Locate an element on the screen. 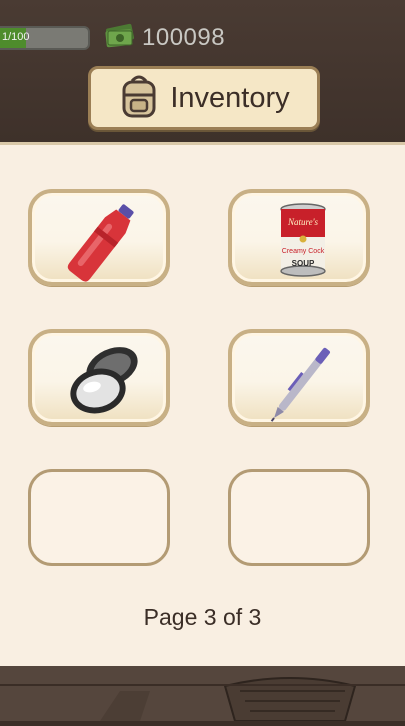 Image resolution: width=405 pixels, height=726 pixels. health-text: 1/100 is located at coordinates (16, 37).